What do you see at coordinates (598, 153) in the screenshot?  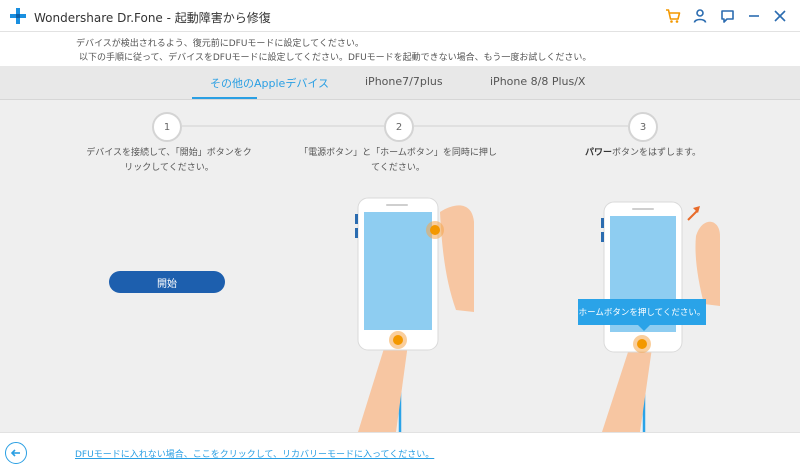 I see `step-3-bold: パワー` at bounding box center [598, 153].